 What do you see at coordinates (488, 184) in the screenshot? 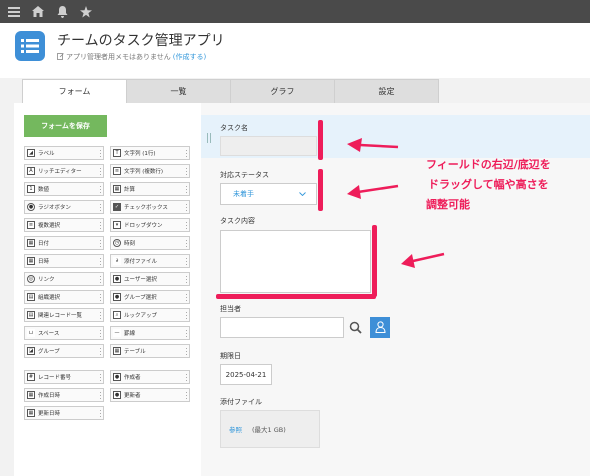
I see `annotation-line-2: ドラッグして幅や高さを` at bounding box center [488, 184].